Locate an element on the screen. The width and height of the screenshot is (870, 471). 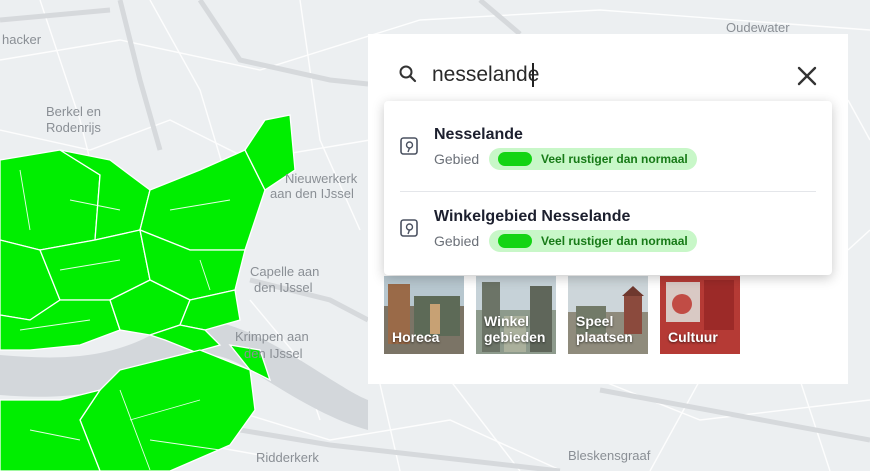
result-title: Winkelgebied Nesselande is located at coordinates (532, 216).